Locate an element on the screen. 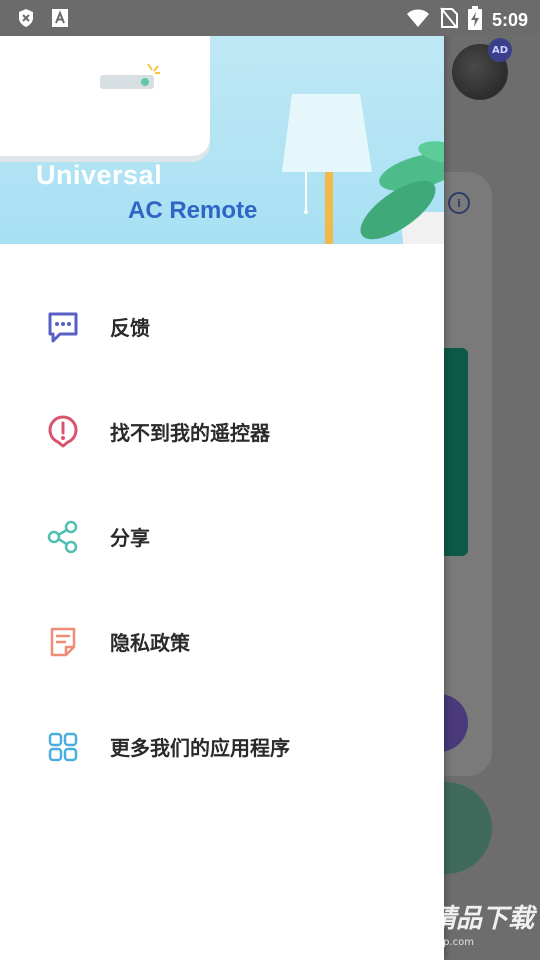  air-conditioner-illustration is located at coordinates (105, 96).